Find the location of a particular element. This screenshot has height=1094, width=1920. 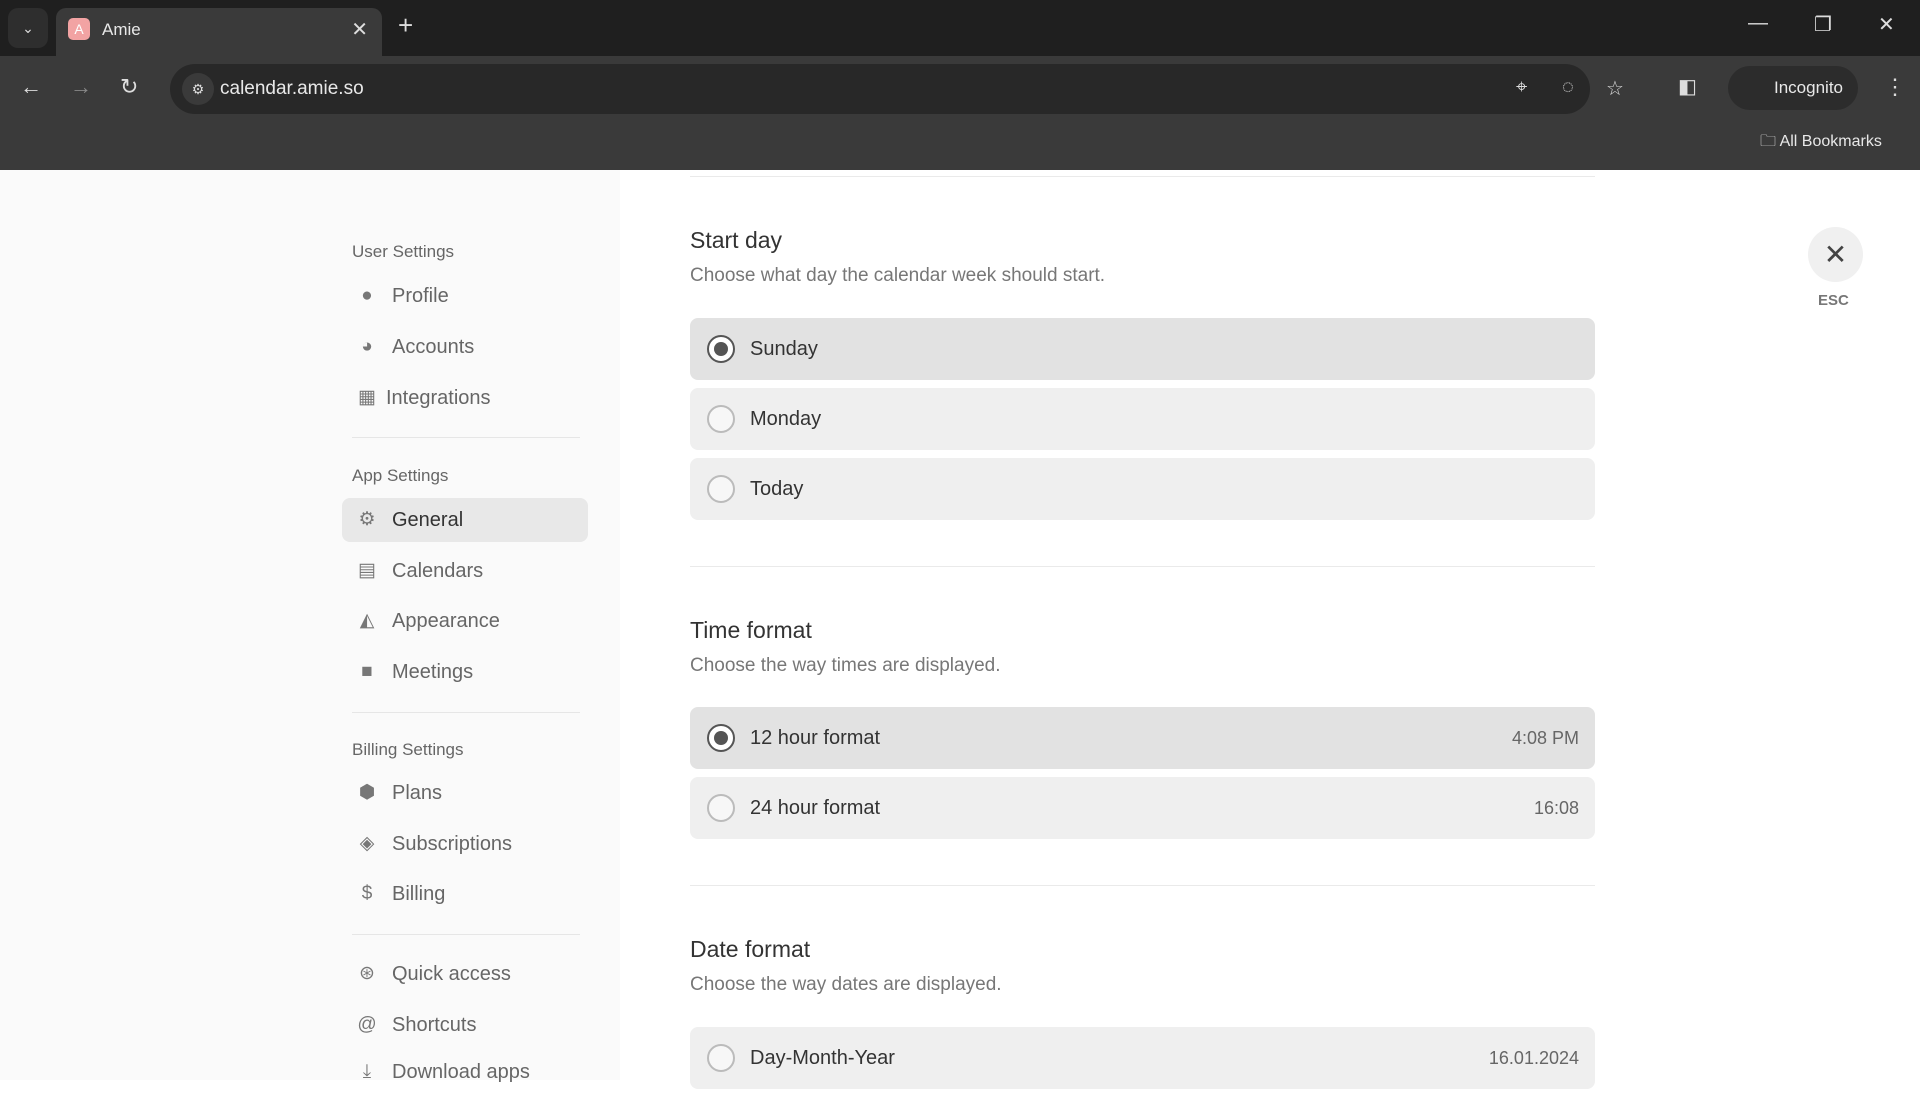

example-value: 16:08 is located at coordinates (1556, 808).